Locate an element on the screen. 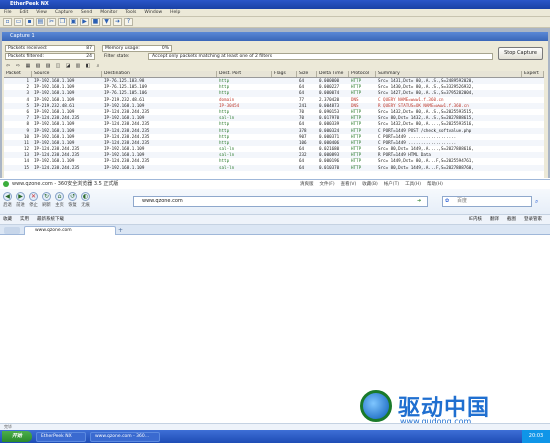 Image resolution: width=550 pixels, height=443 pixels. send-icon: ➜ is located at coordinates (117, 22).